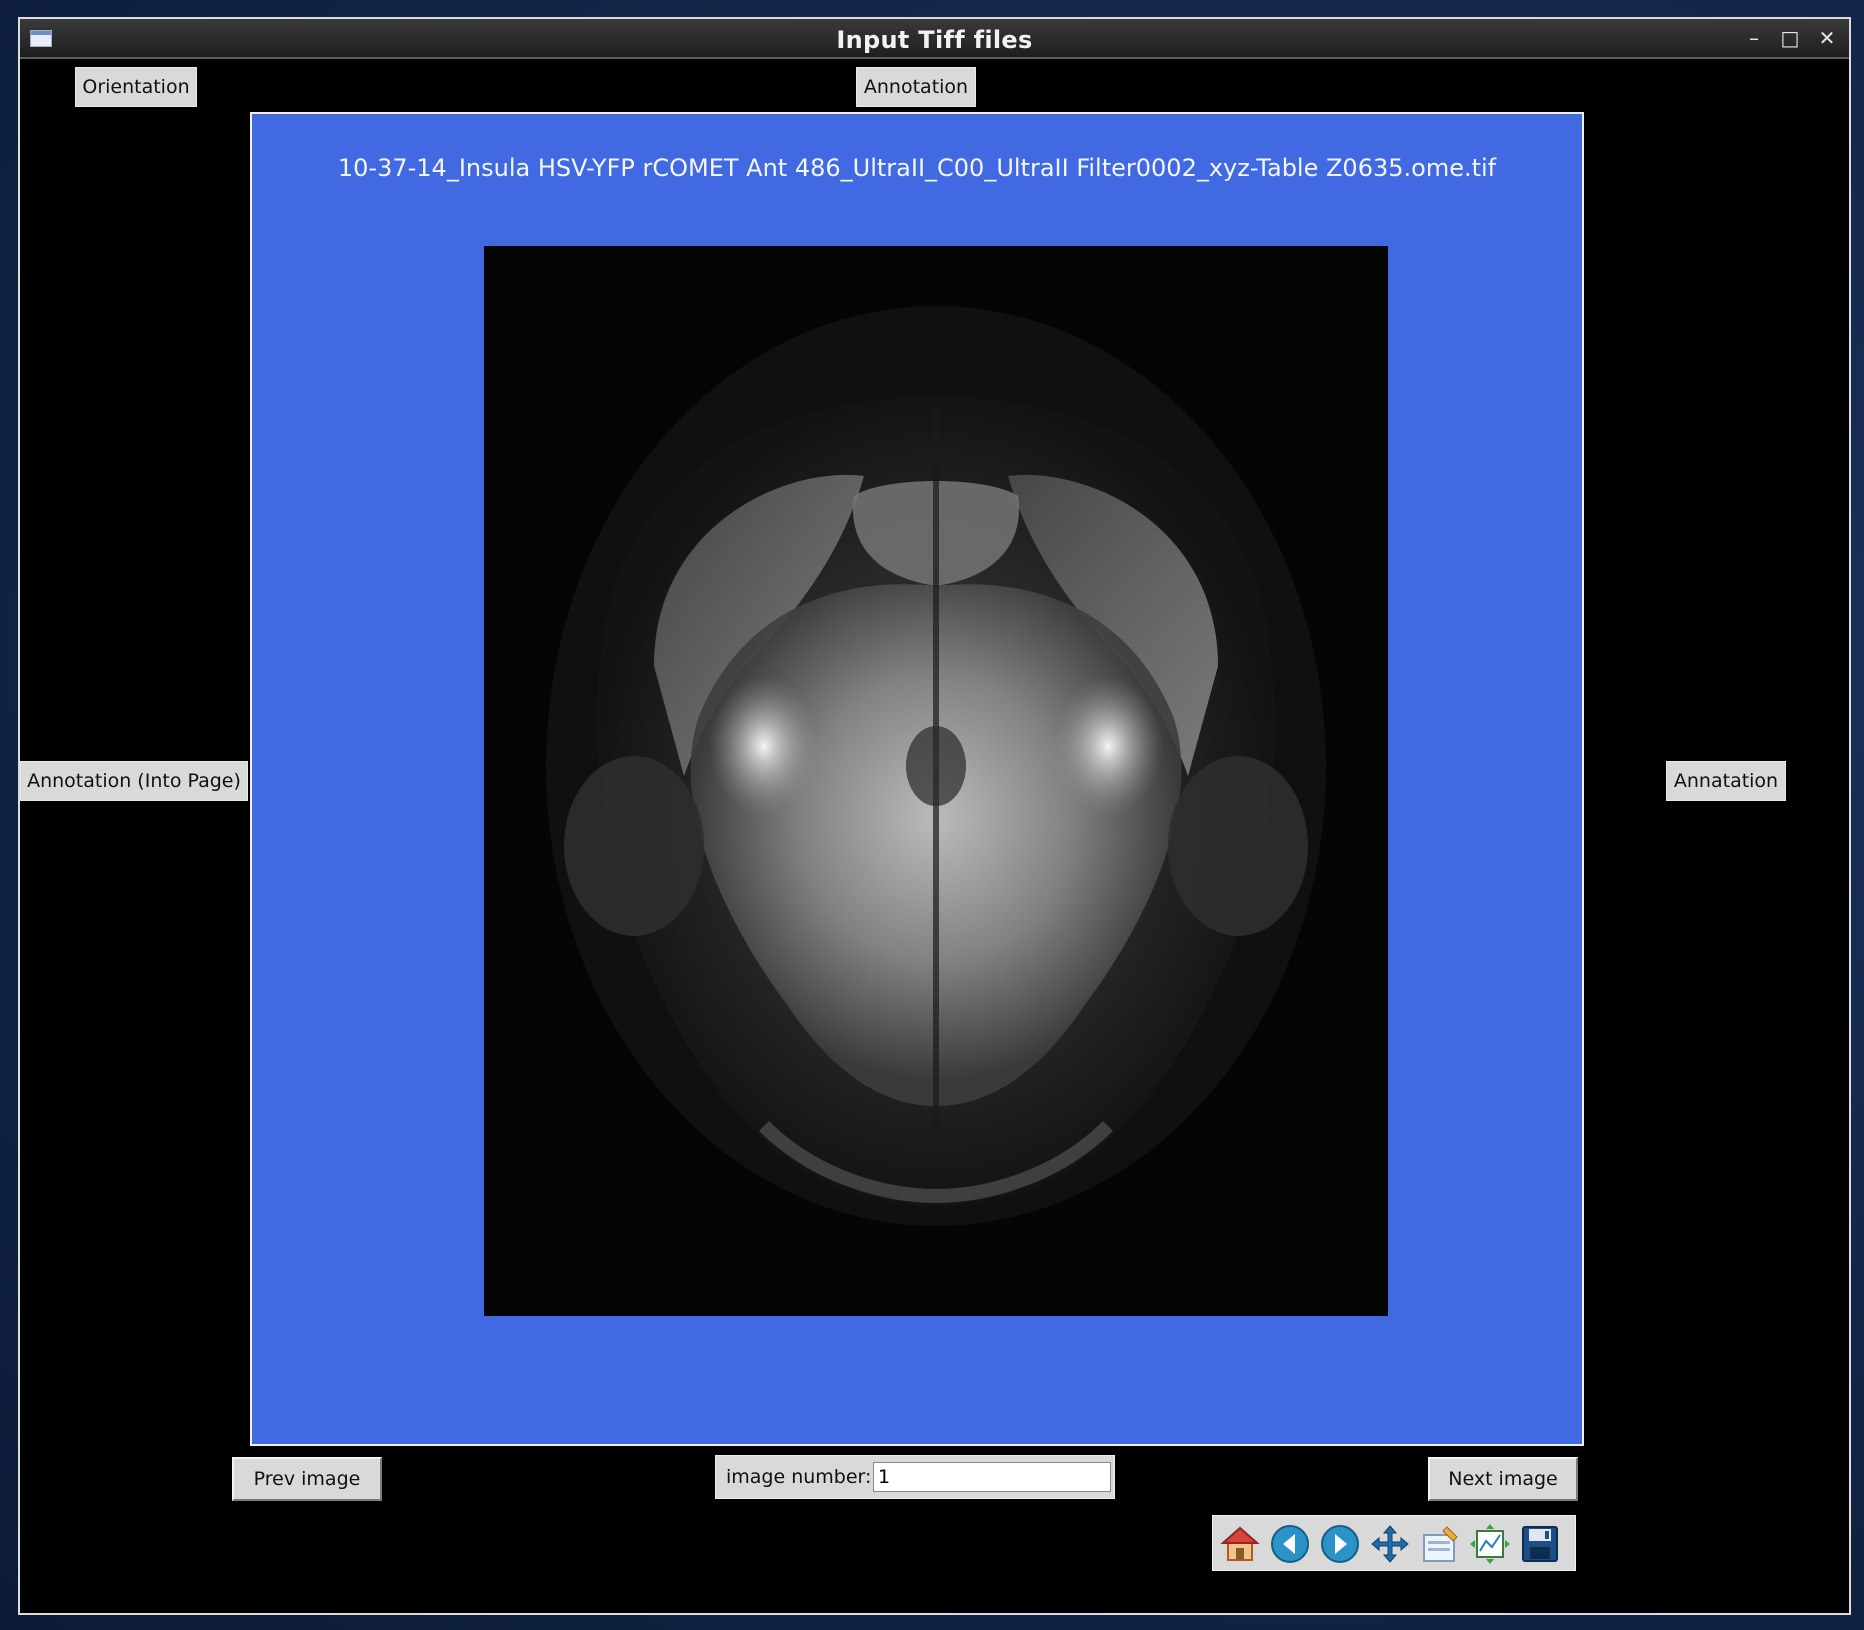  What do you see at coordinates (1754, 38) in the screenshot?
I see `minimize-icon: –` at bounding box center [1754, 38].